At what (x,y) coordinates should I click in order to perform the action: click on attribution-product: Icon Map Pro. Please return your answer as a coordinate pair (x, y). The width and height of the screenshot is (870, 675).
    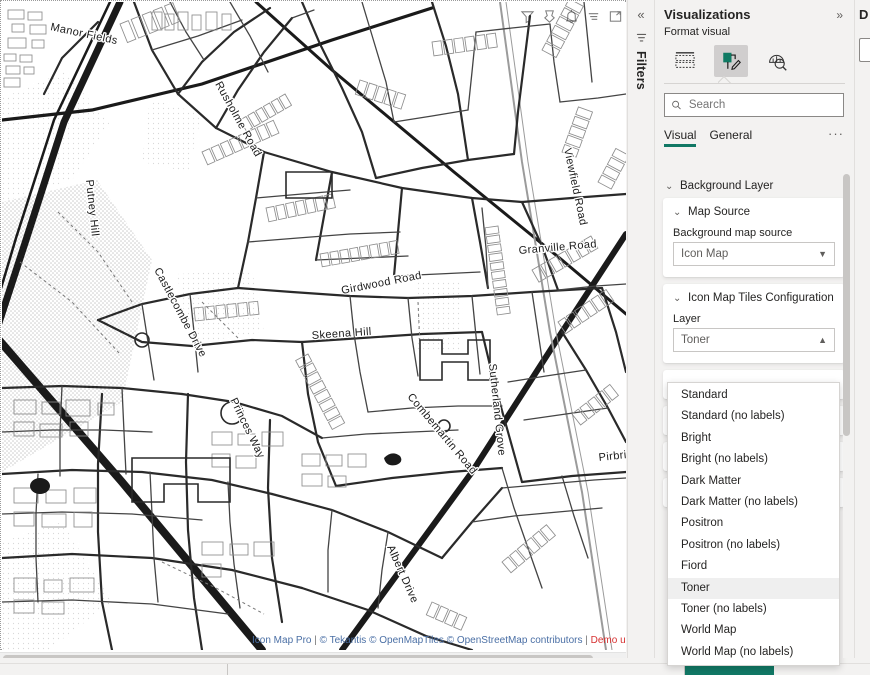
    Looking at the image, I should click on (282, 640).